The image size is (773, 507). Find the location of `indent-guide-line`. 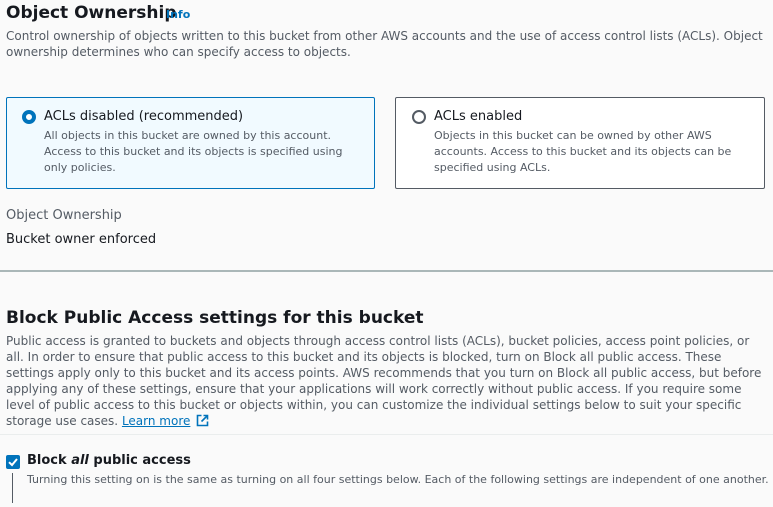

indent-guide-line is located at coordinates (12, 488).